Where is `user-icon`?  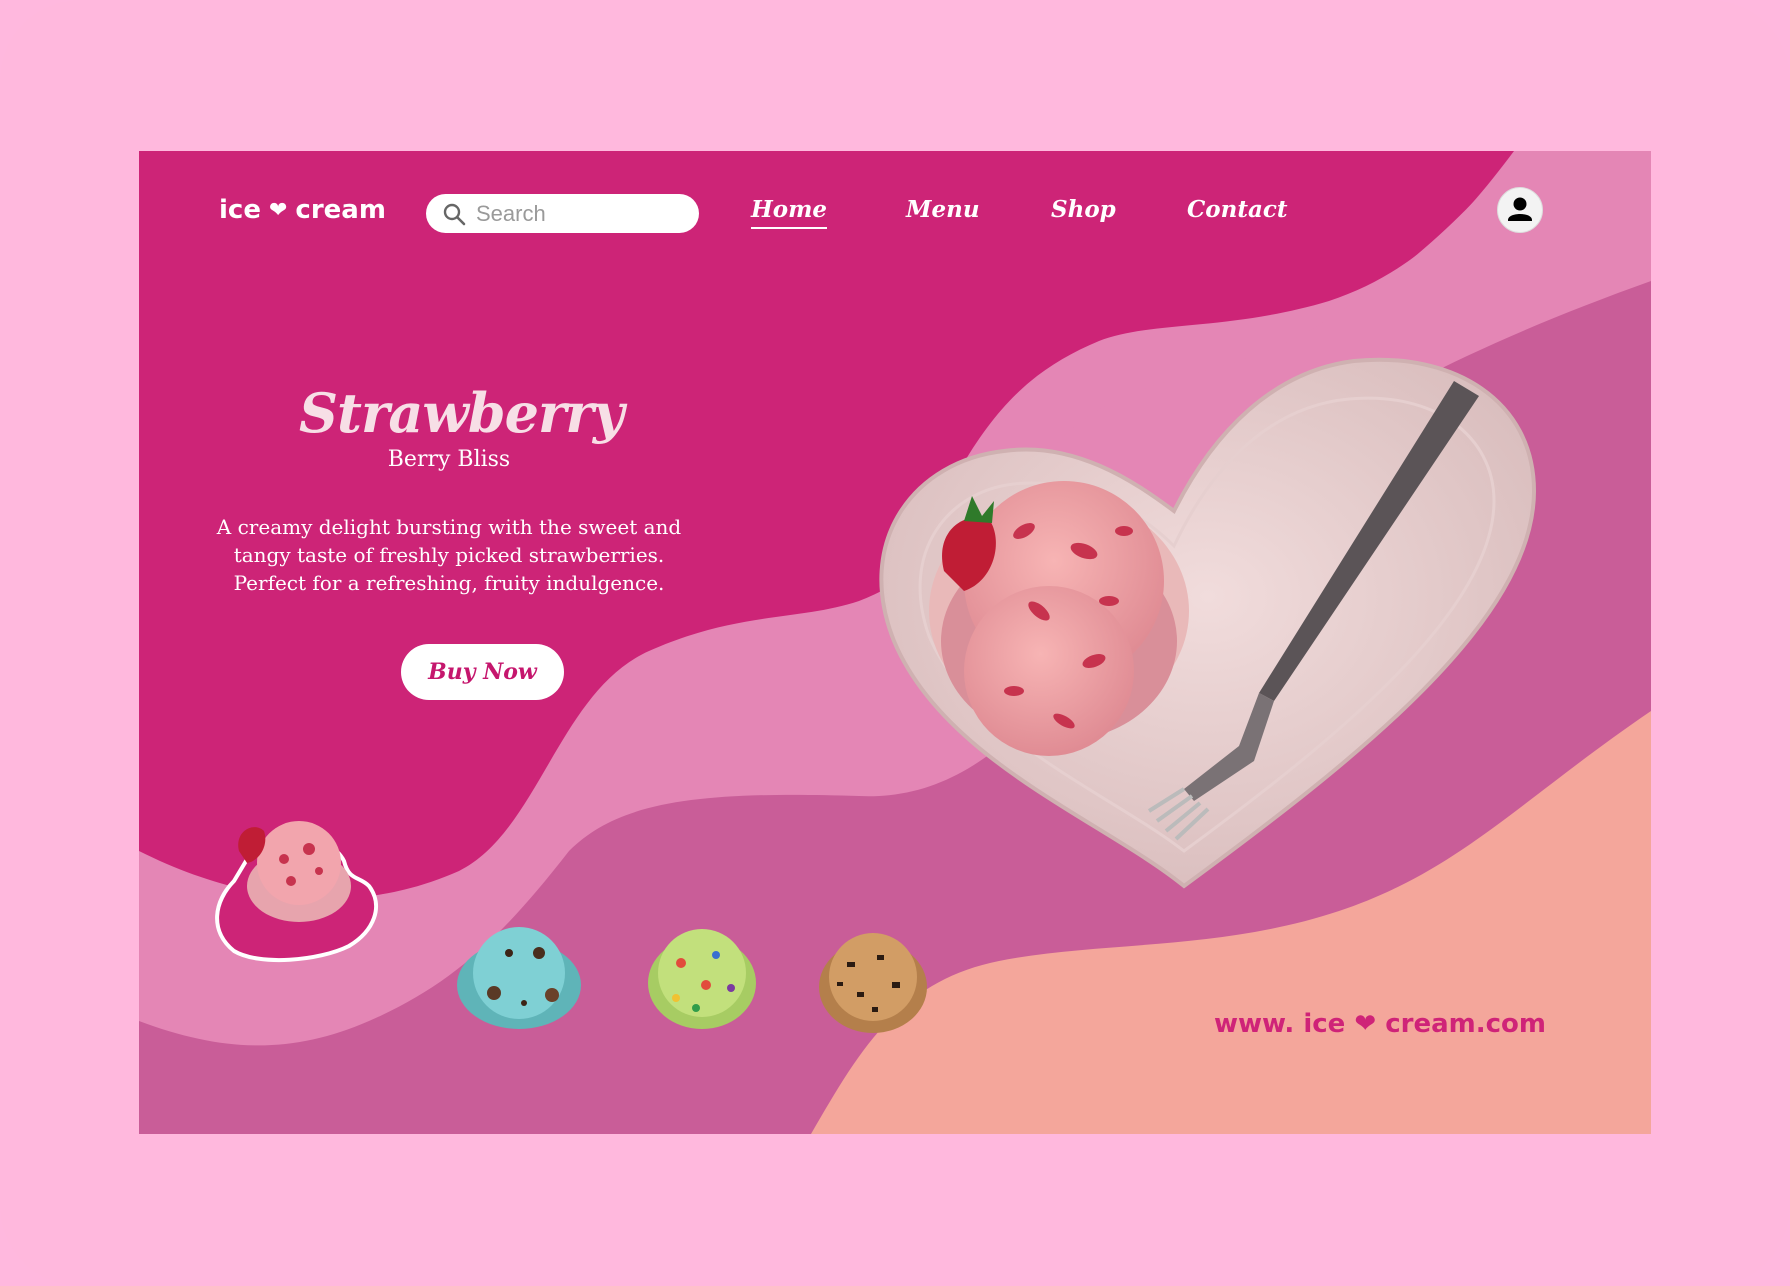
user-icon is located at coordinates (1520, 209).